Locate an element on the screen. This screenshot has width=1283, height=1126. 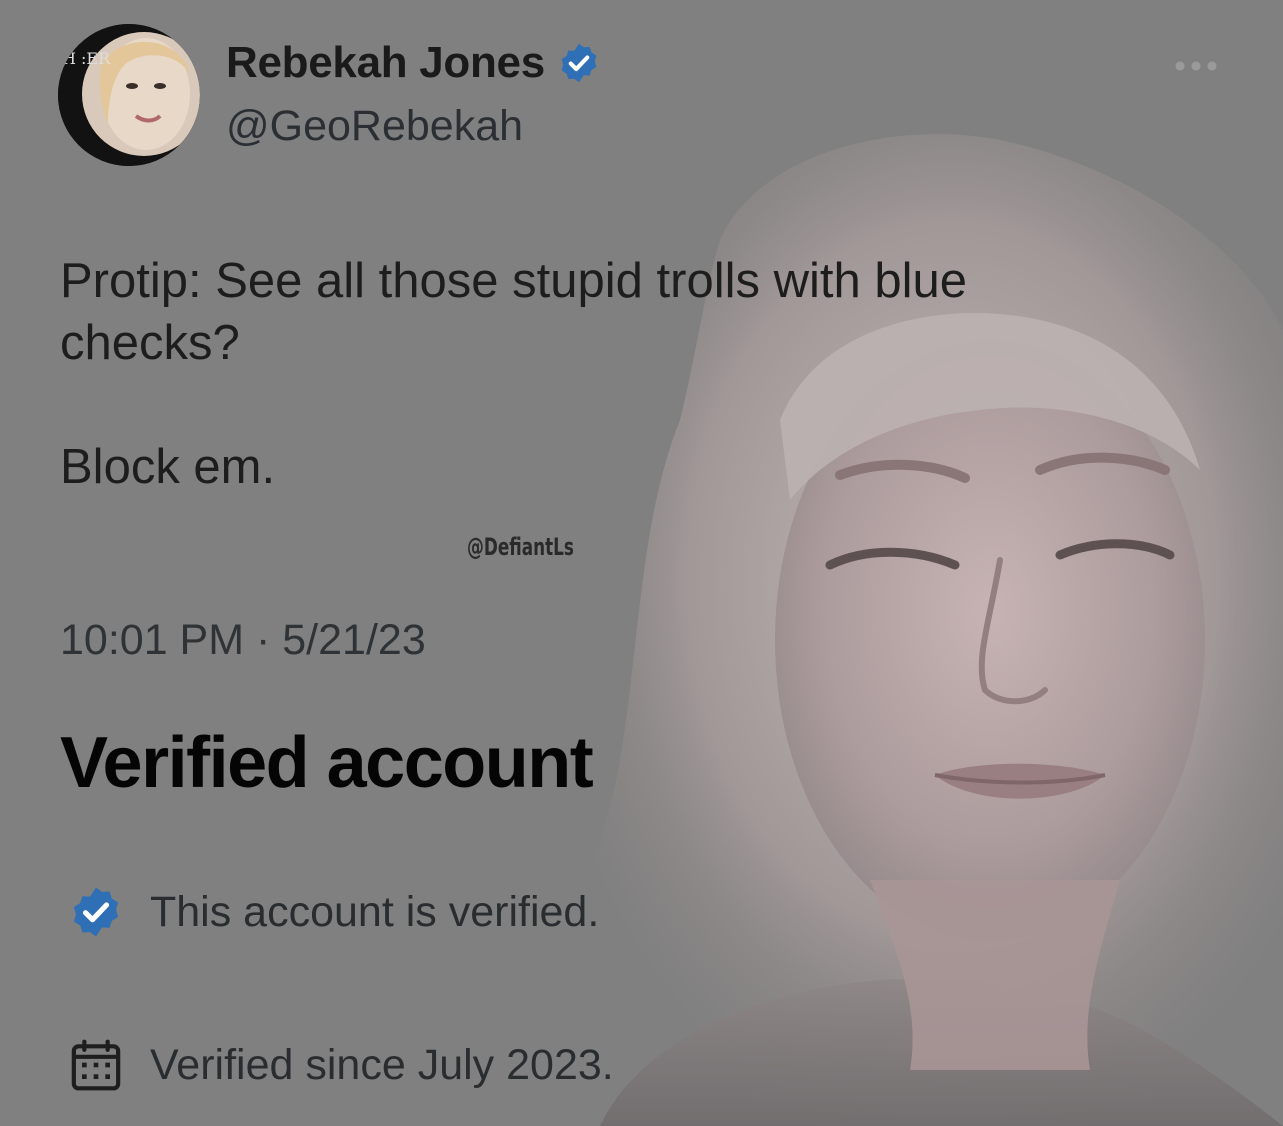
author-handle: @GeoRebekah is located at coordinates (374, 126).